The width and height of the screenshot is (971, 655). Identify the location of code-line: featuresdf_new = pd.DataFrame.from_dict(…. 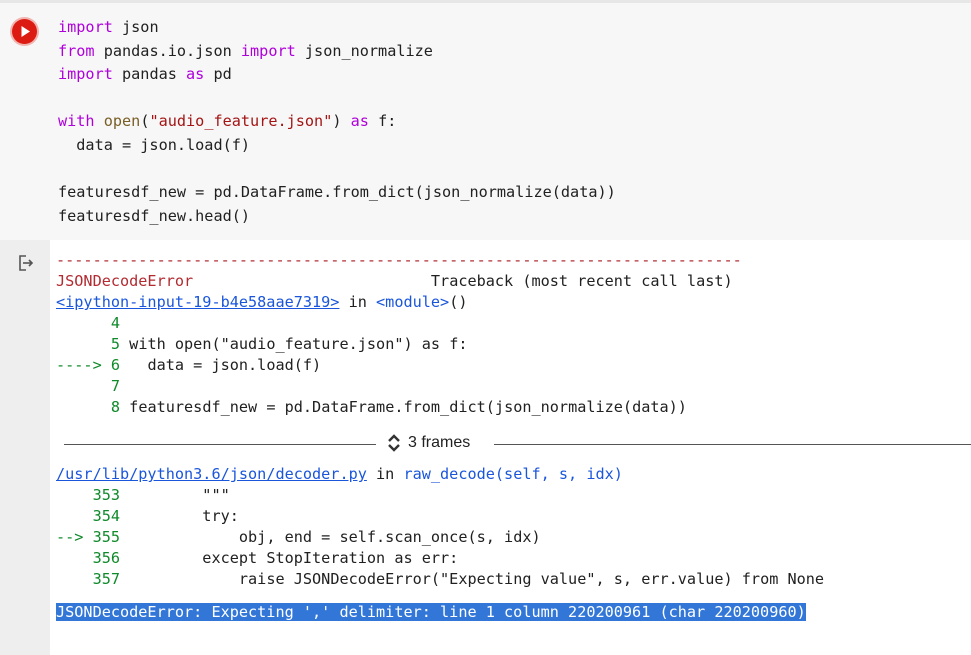
(337, 192).